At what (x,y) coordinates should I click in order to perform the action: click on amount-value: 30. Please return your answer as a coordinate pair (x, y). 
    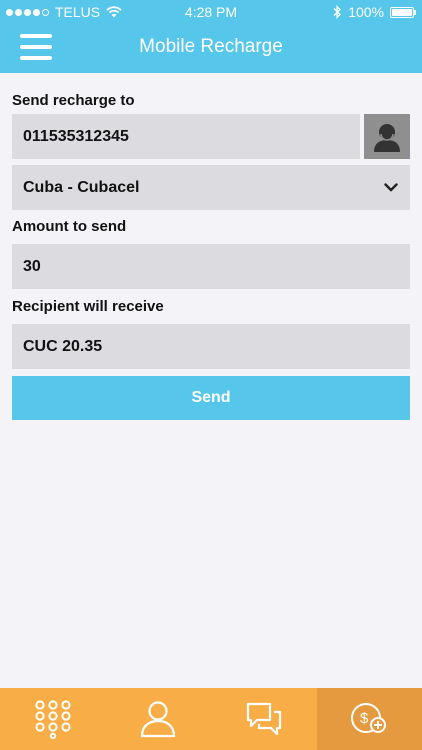
    Looking at the image, I should click on (32, 266).